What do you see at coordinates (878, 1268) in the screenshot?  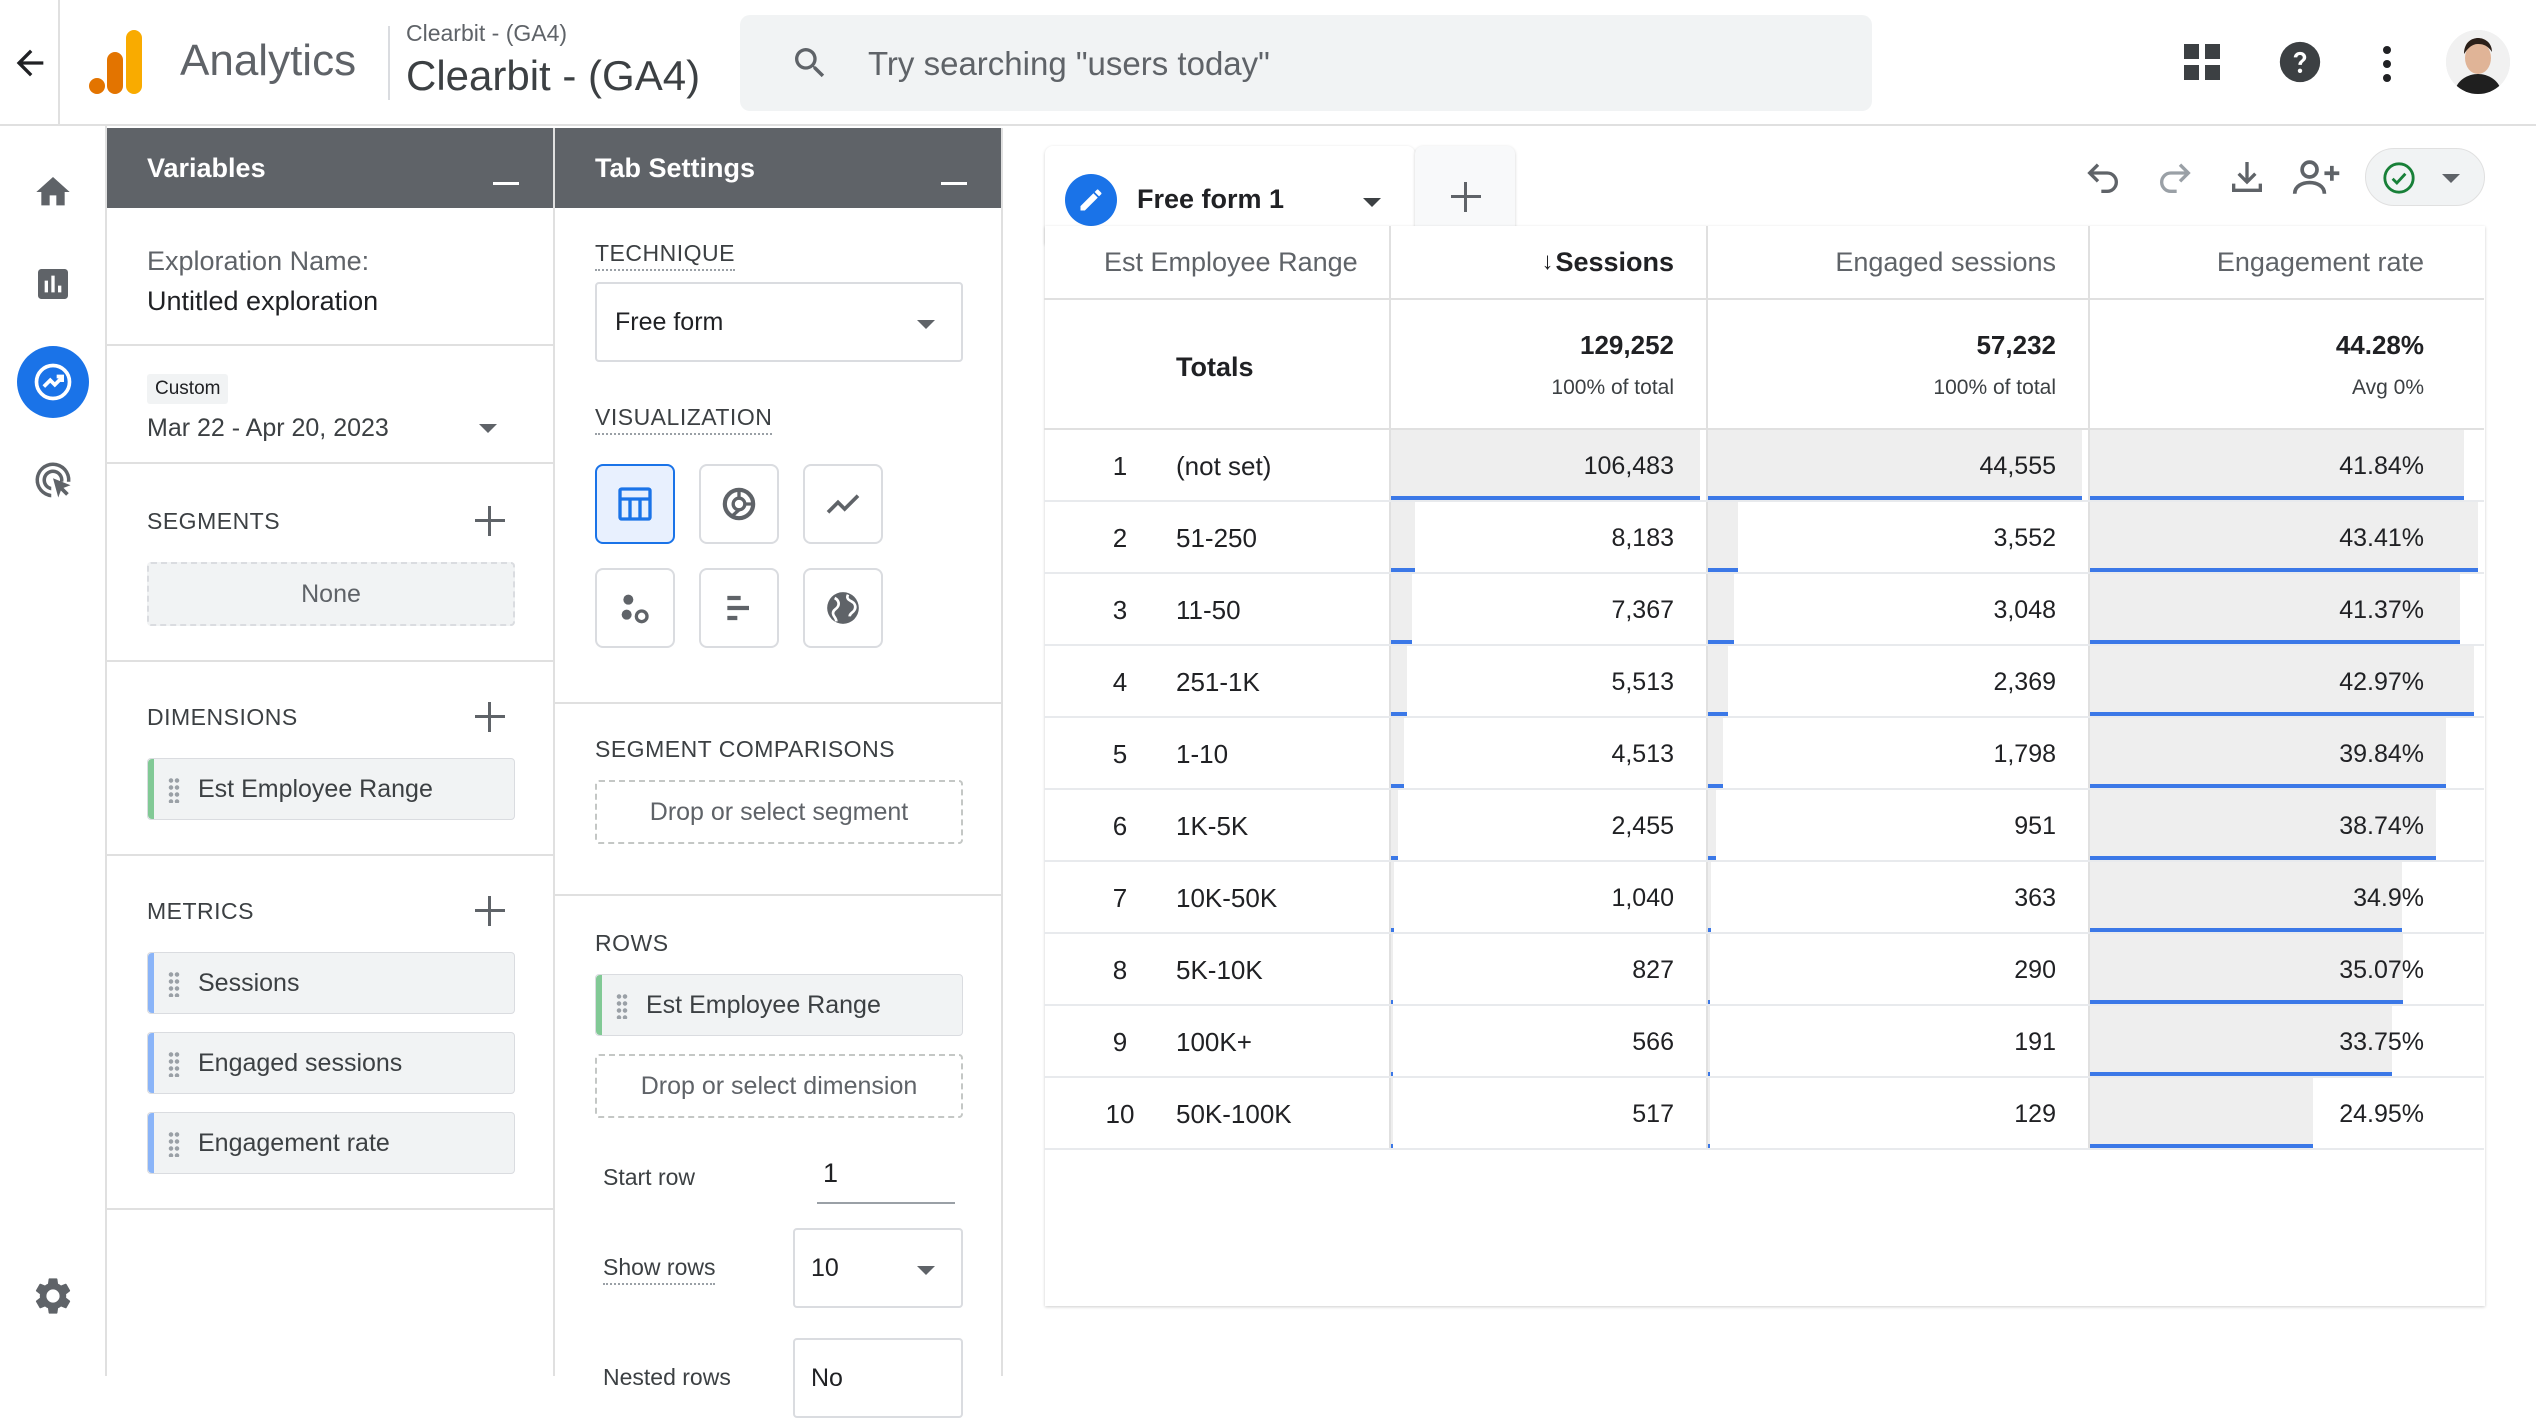 I see `show-rows-select: 10` at bounding box center [878, 1268].